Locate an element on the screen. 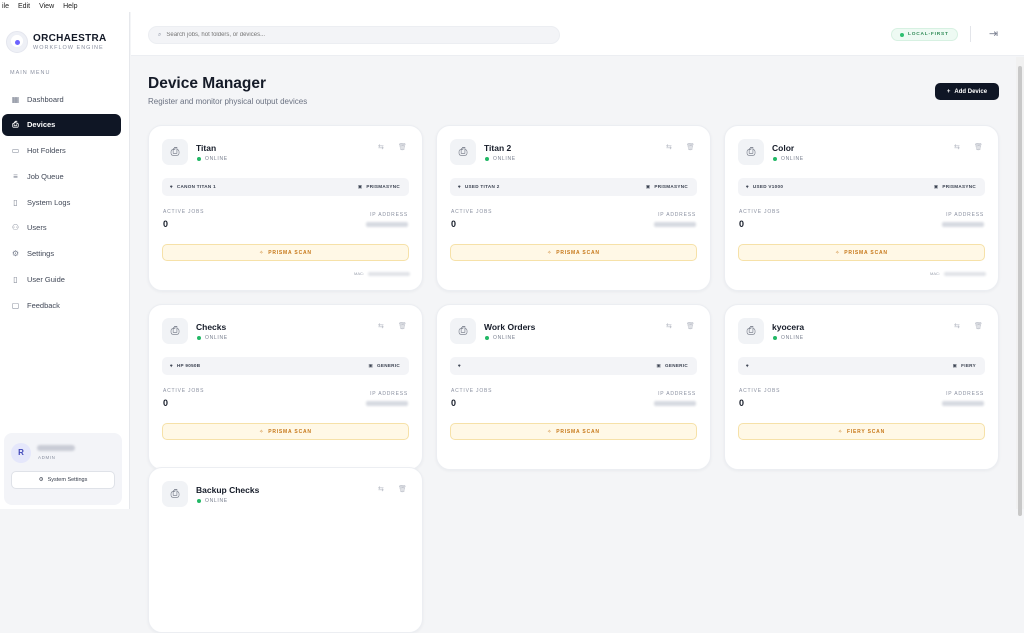 Image resolution: width=1024 pixels, height=633 pixels. menu-view: View is located at coordinates (46, 6).